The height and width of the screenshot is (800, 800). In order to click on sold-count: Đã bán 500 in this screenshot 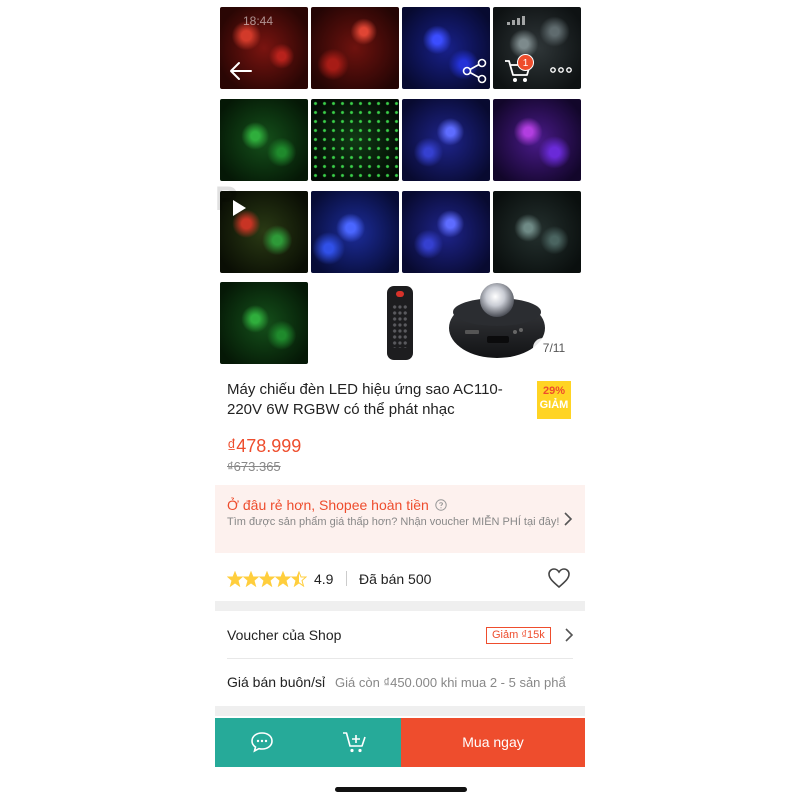, I will do `click(395, 579)`.